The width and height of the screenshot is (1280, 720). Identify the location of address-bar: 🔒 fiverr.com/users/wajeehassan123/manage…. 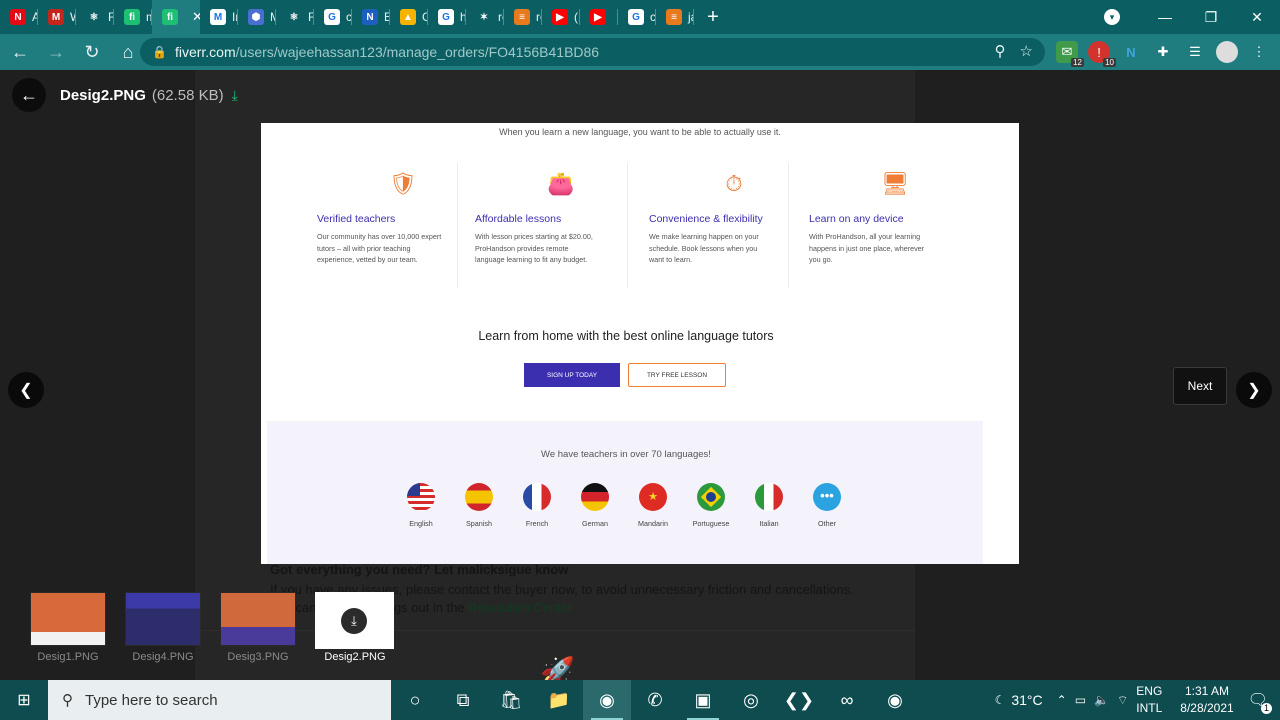
(592, 52).